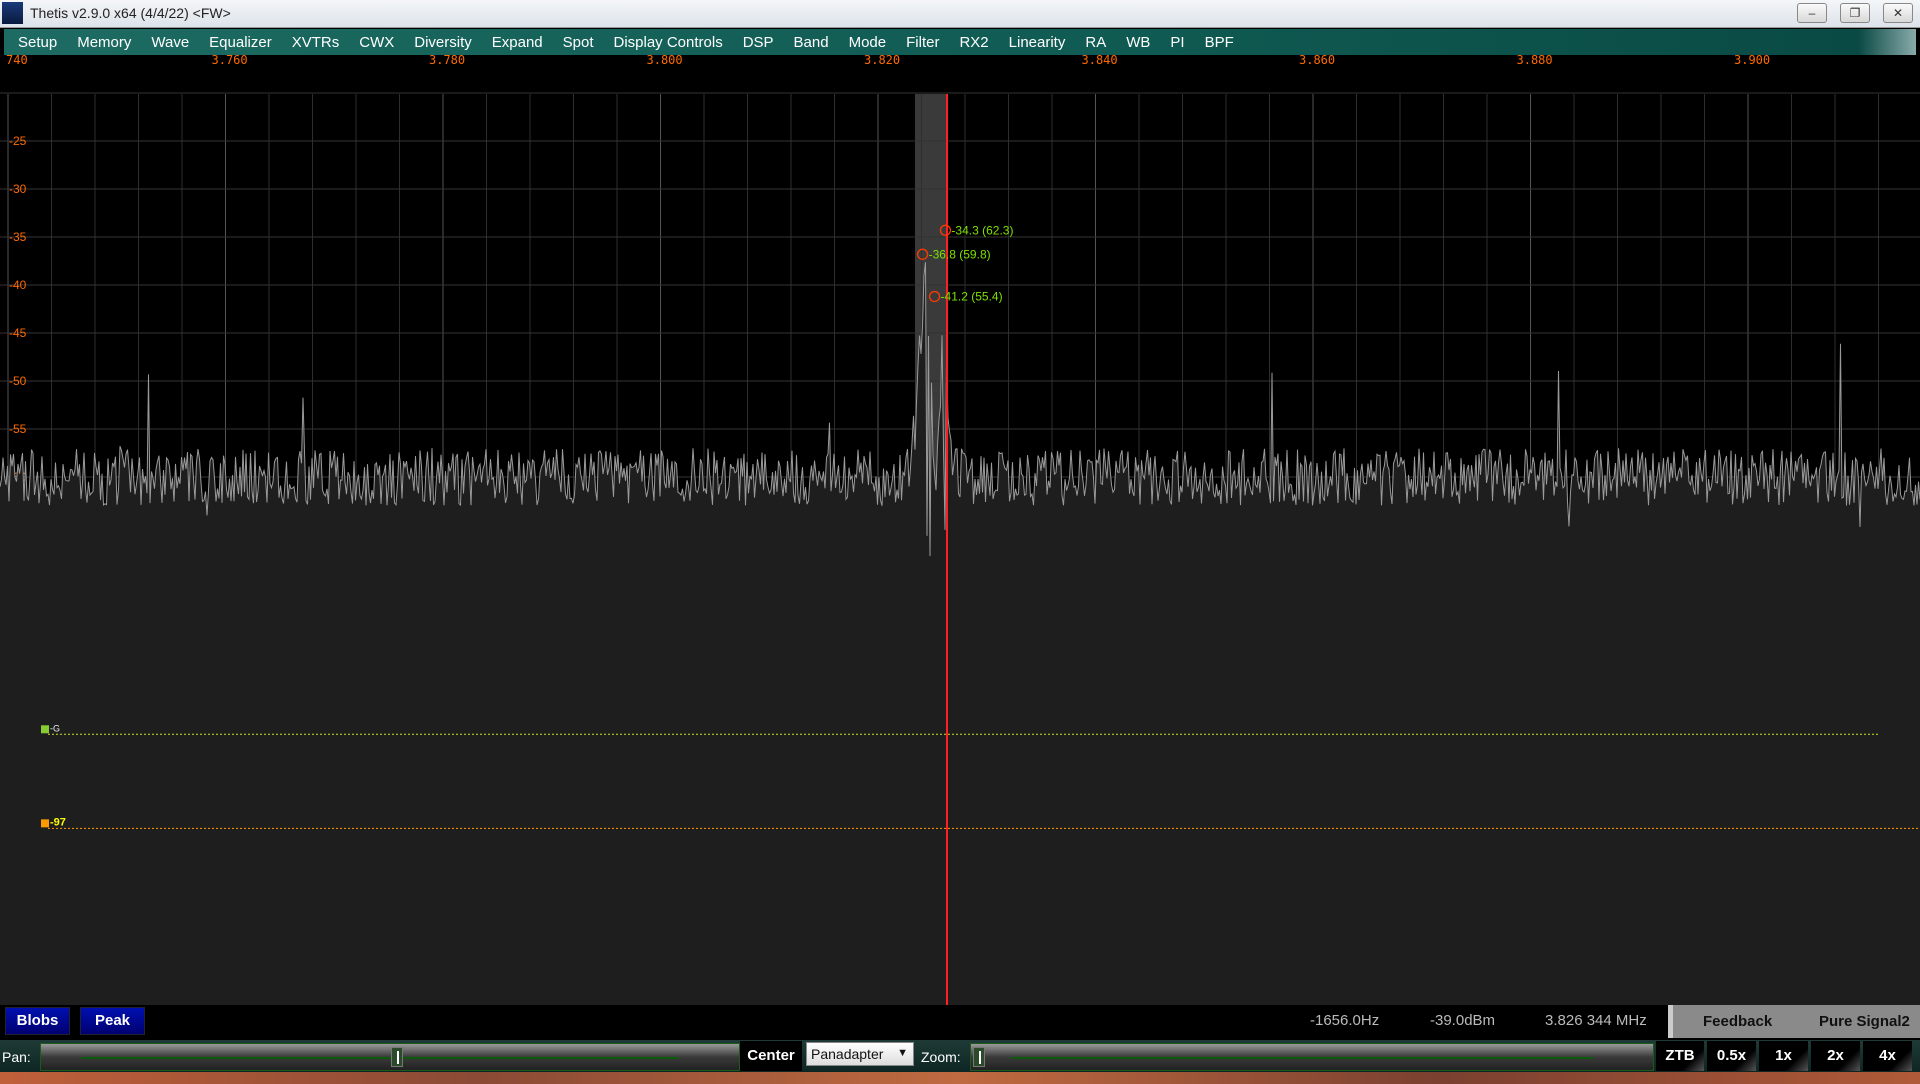 Image resolution: width=1920 pixels, height=1084 pixels. I want to click on freq-label: 3.800, so click(665, 61).